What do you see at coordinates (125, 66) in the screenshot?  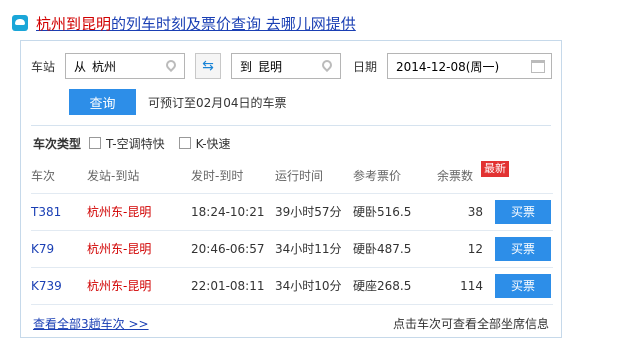 I see `from-station-input: 从 杭州` at bounding box center [125, 66].